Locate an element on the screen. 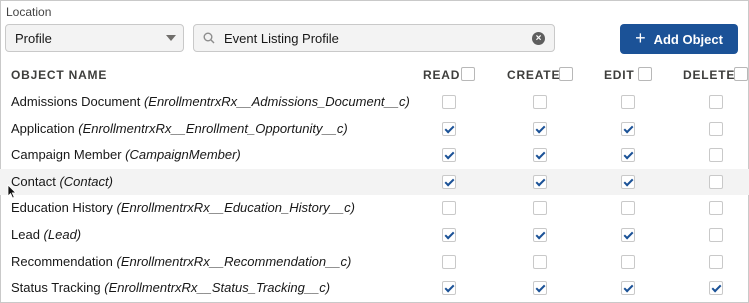 Image resolution: width=749 pixels, height=303 pixels. object-name: Contact (Contact) is located at coordinates (62, 181).